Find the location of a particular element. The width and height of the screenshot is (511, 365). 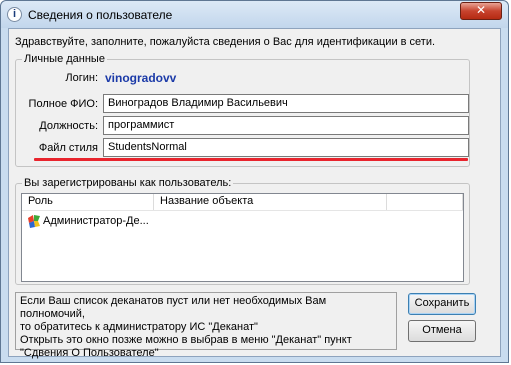

style-file-label: Файл стиля is located at coordinates (68, 148).